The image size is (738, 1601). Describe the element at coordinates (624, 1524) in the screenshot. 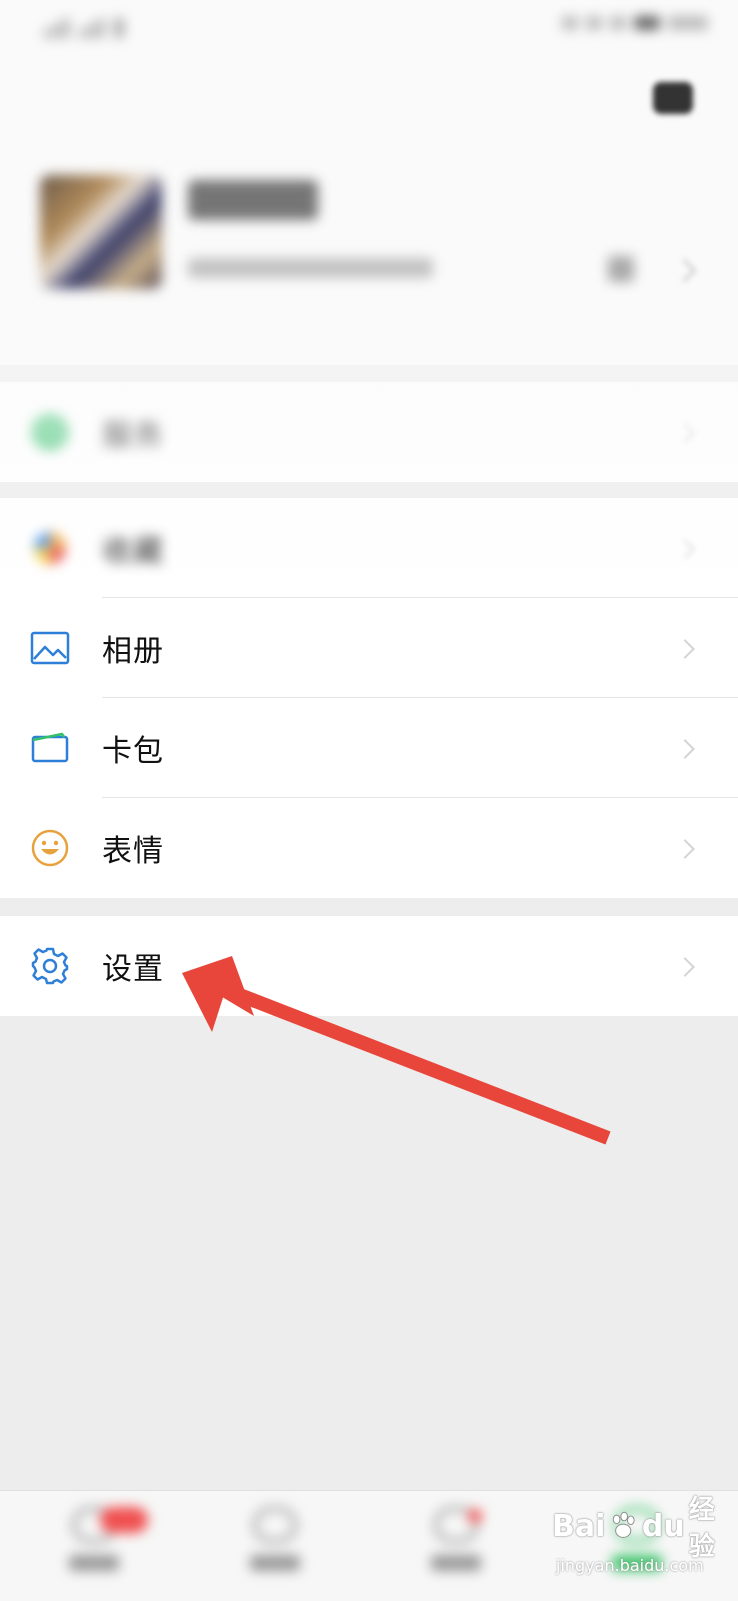

I see `paw-icon` at that location.